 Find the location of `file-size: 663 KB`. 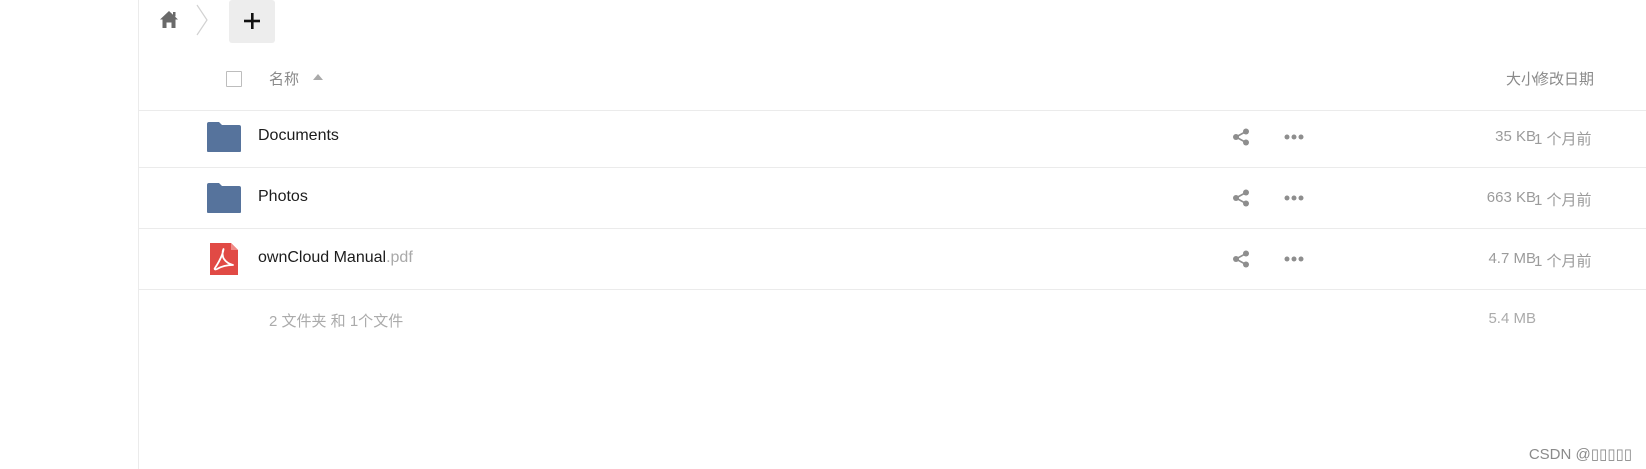

file-size: 663 KB is located at coordinates (1511, 197).